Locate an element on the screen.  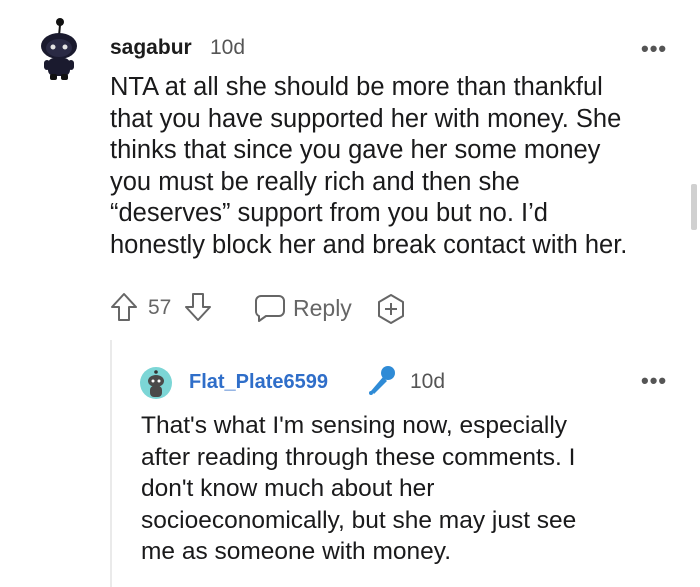
avatar-sagabur is located at coordinates (59, 48).